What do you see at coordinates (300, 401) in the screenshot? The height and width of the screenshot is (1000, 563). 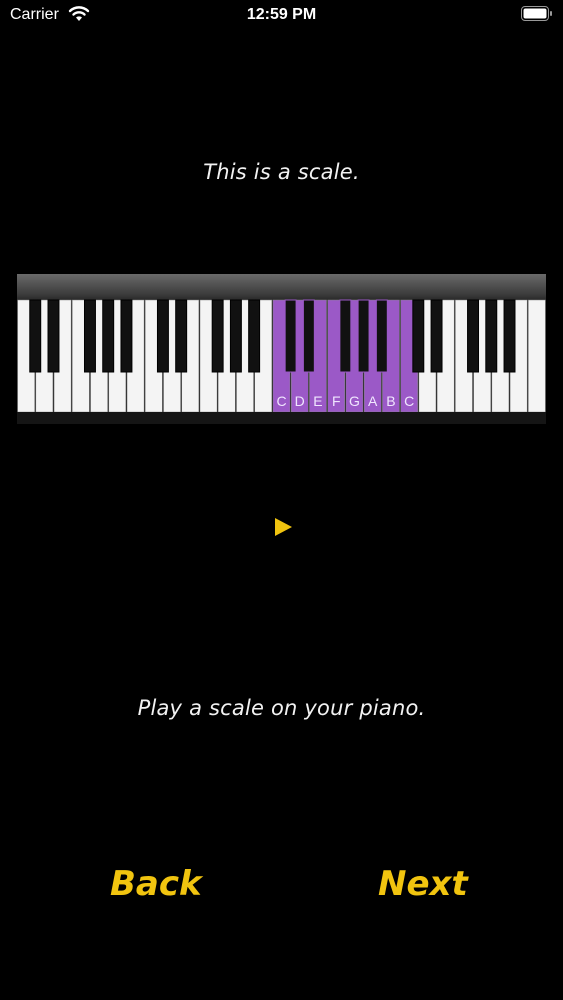 I see `note-label: D` at bounding box center [300, 401].